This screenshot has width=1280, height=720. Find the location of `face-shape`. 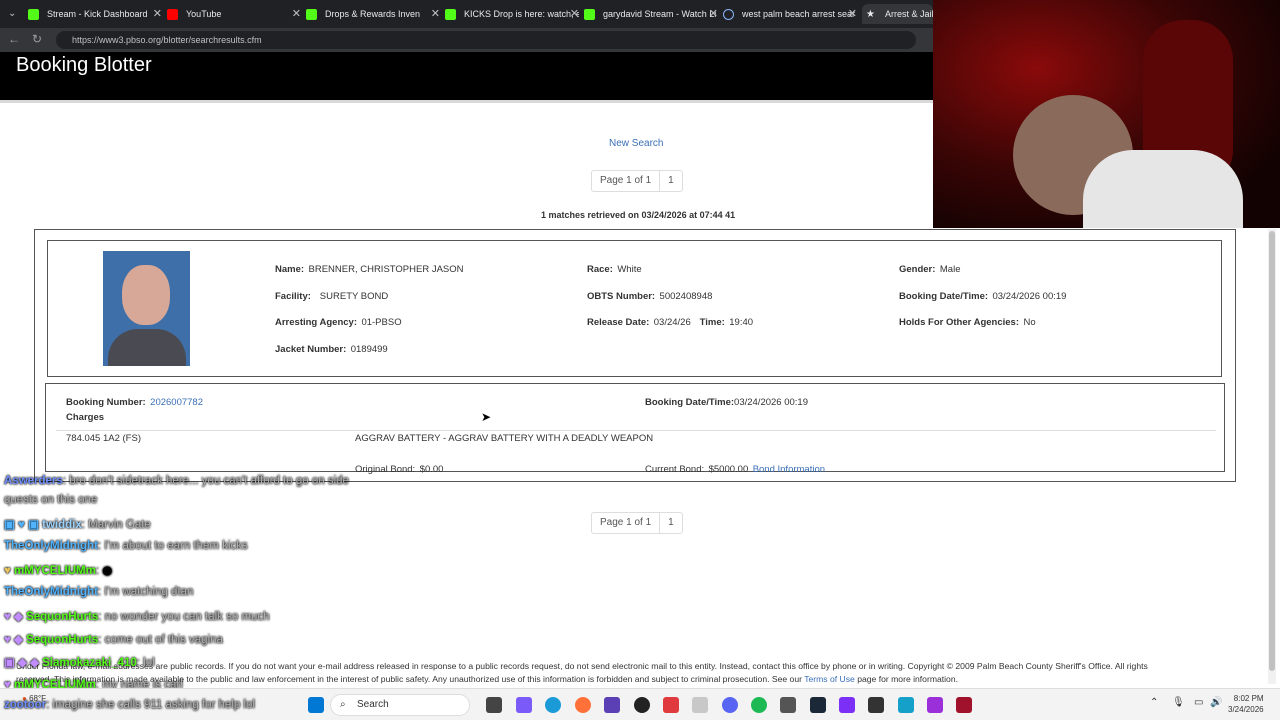

face-shape is located at coordinates (146, 295).